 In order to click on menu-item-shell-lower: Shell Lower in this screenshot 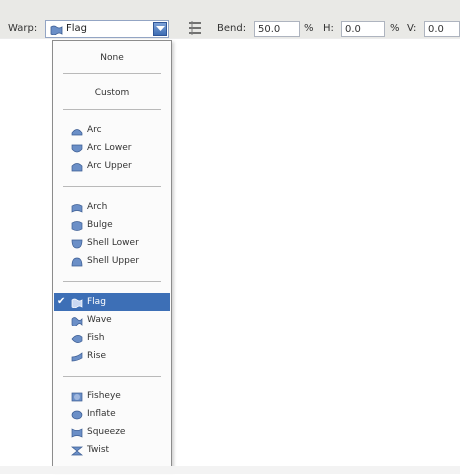, I will do `click(112, 243)`.